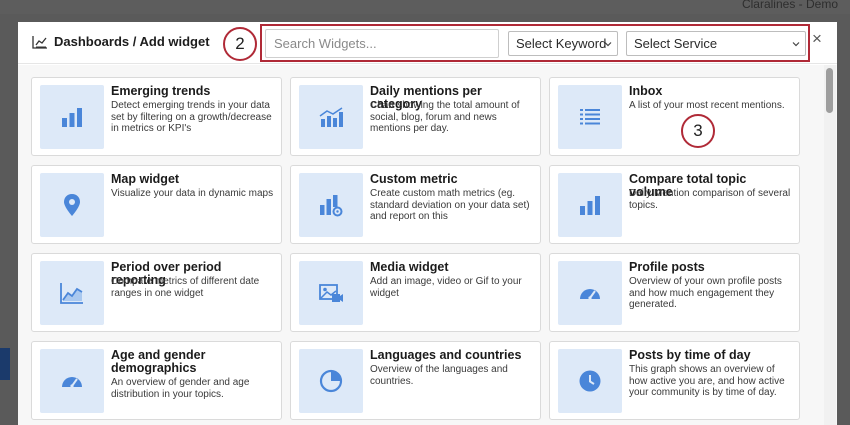 The image size is (850, 425). What do you see at coordinates (145, 179) in the screenshot?
I see `widget-title: Map widget` at bounding box center [145, 179].